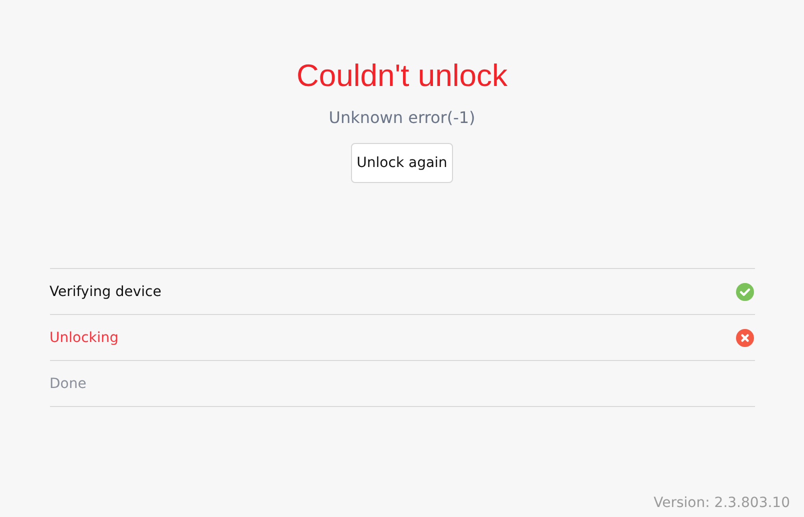 The height and width of the screenshot is (517, 804). Describe the element at coordinates (402, 76) in the screenshot. I see `error-title: Couldn't unlock` at that location.